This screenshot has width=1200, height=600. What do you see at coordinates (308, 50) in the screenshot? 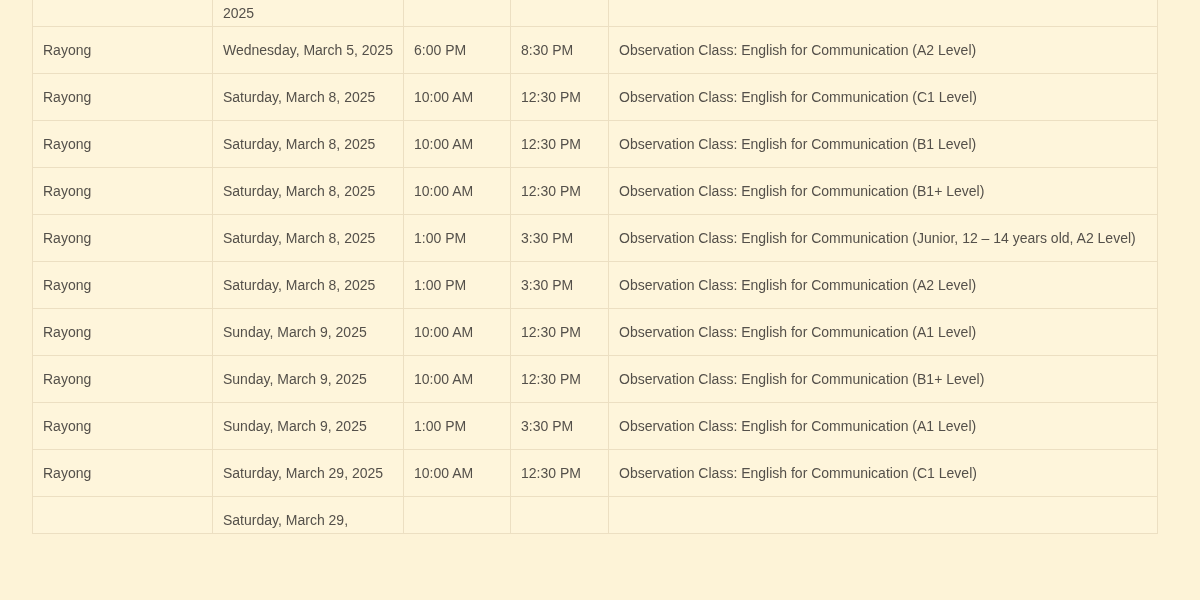
I see `date-cell: Wednesday, March 5, 2025` at bounding box center [308, 50].